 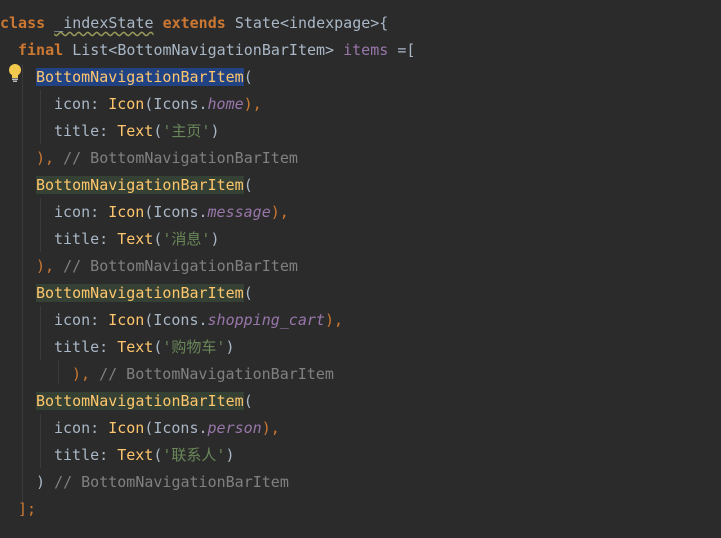 What do you see at coordinates (266, 320) in the screenshot?
I see `icon-name: shopping_cart` at bounding box center [266, 320].